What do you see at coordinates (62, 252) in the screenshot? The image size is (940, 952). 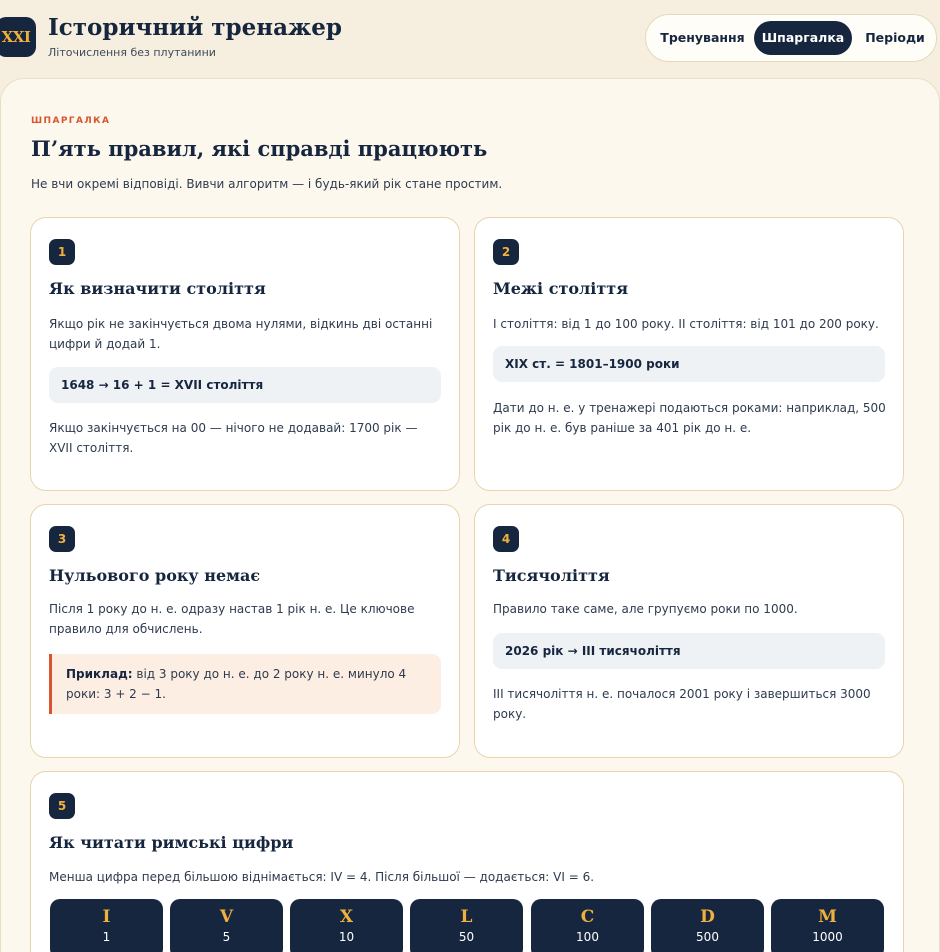 I see `rule-number-badge: 1` at bounding box center [62, 252].